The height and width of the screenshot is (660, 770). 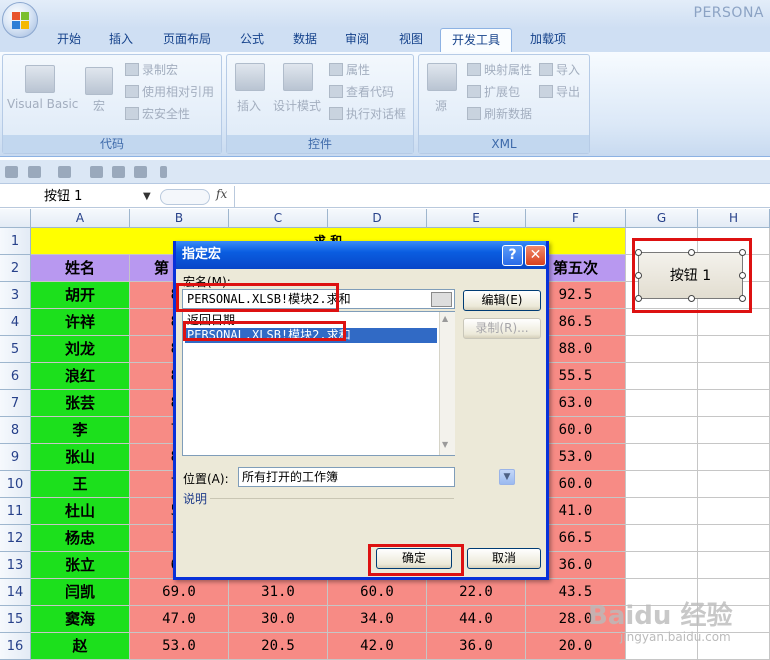 I want to click on map-properties-button: 映射属性, so click(x=499, y=69).